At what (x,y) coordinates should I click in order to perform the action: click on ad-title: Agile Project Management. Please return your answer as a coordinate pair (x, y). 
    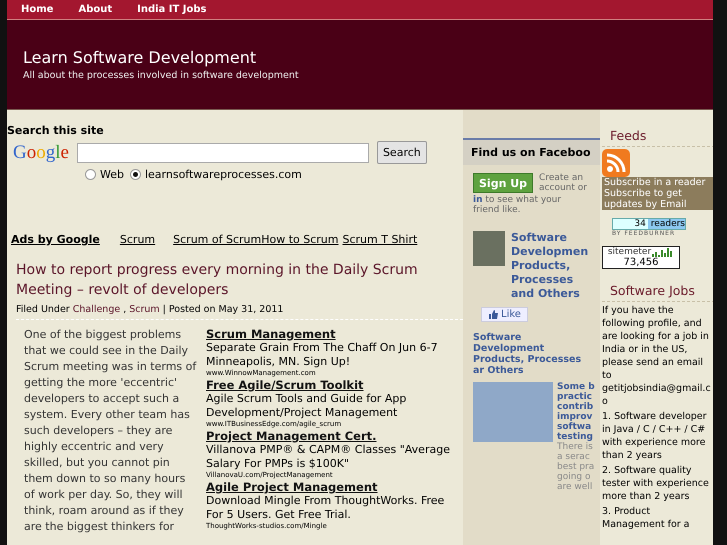
    Looking at the image, I should click on (292, 487).